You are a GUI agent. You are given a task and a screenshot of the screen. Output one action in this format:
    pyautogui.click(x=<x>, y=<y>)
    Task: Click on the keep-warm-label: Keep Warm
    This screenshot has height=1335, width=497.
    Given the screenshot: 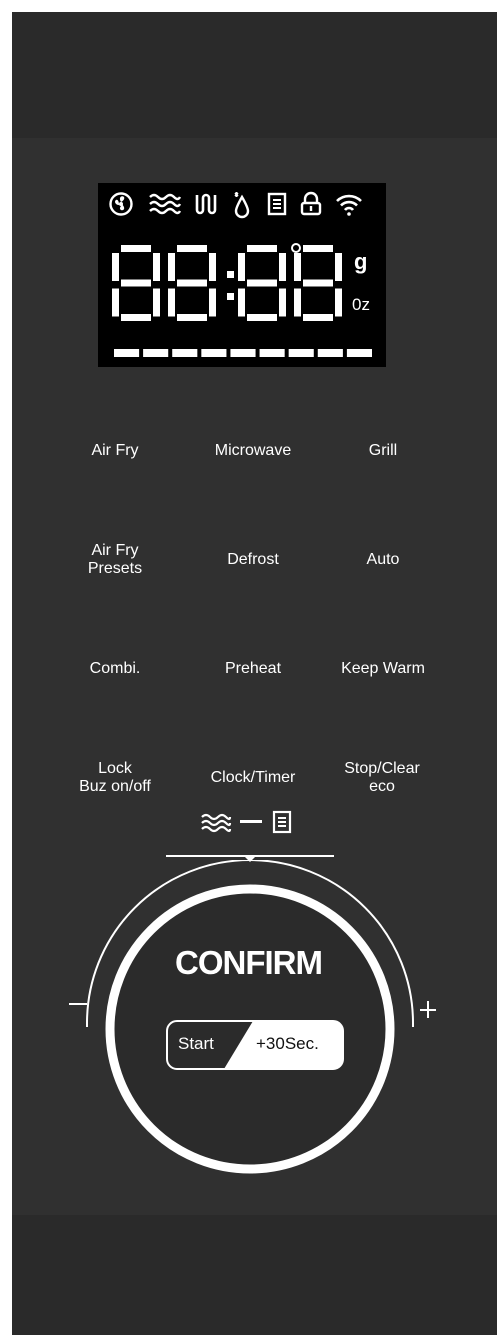 What is the action you would take?
    pyautogui.click(x=383, y=668)
    